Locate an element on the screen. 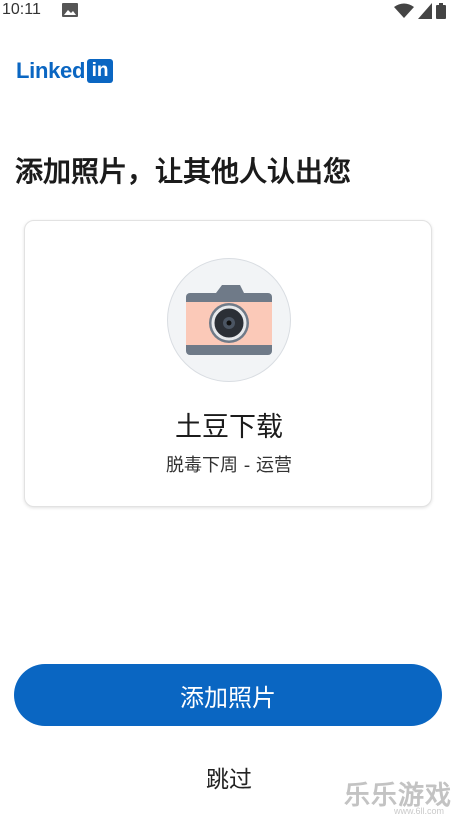 The width and height of the screenshot is (458, 820). camera-icon is located at coordinates (229, 320).